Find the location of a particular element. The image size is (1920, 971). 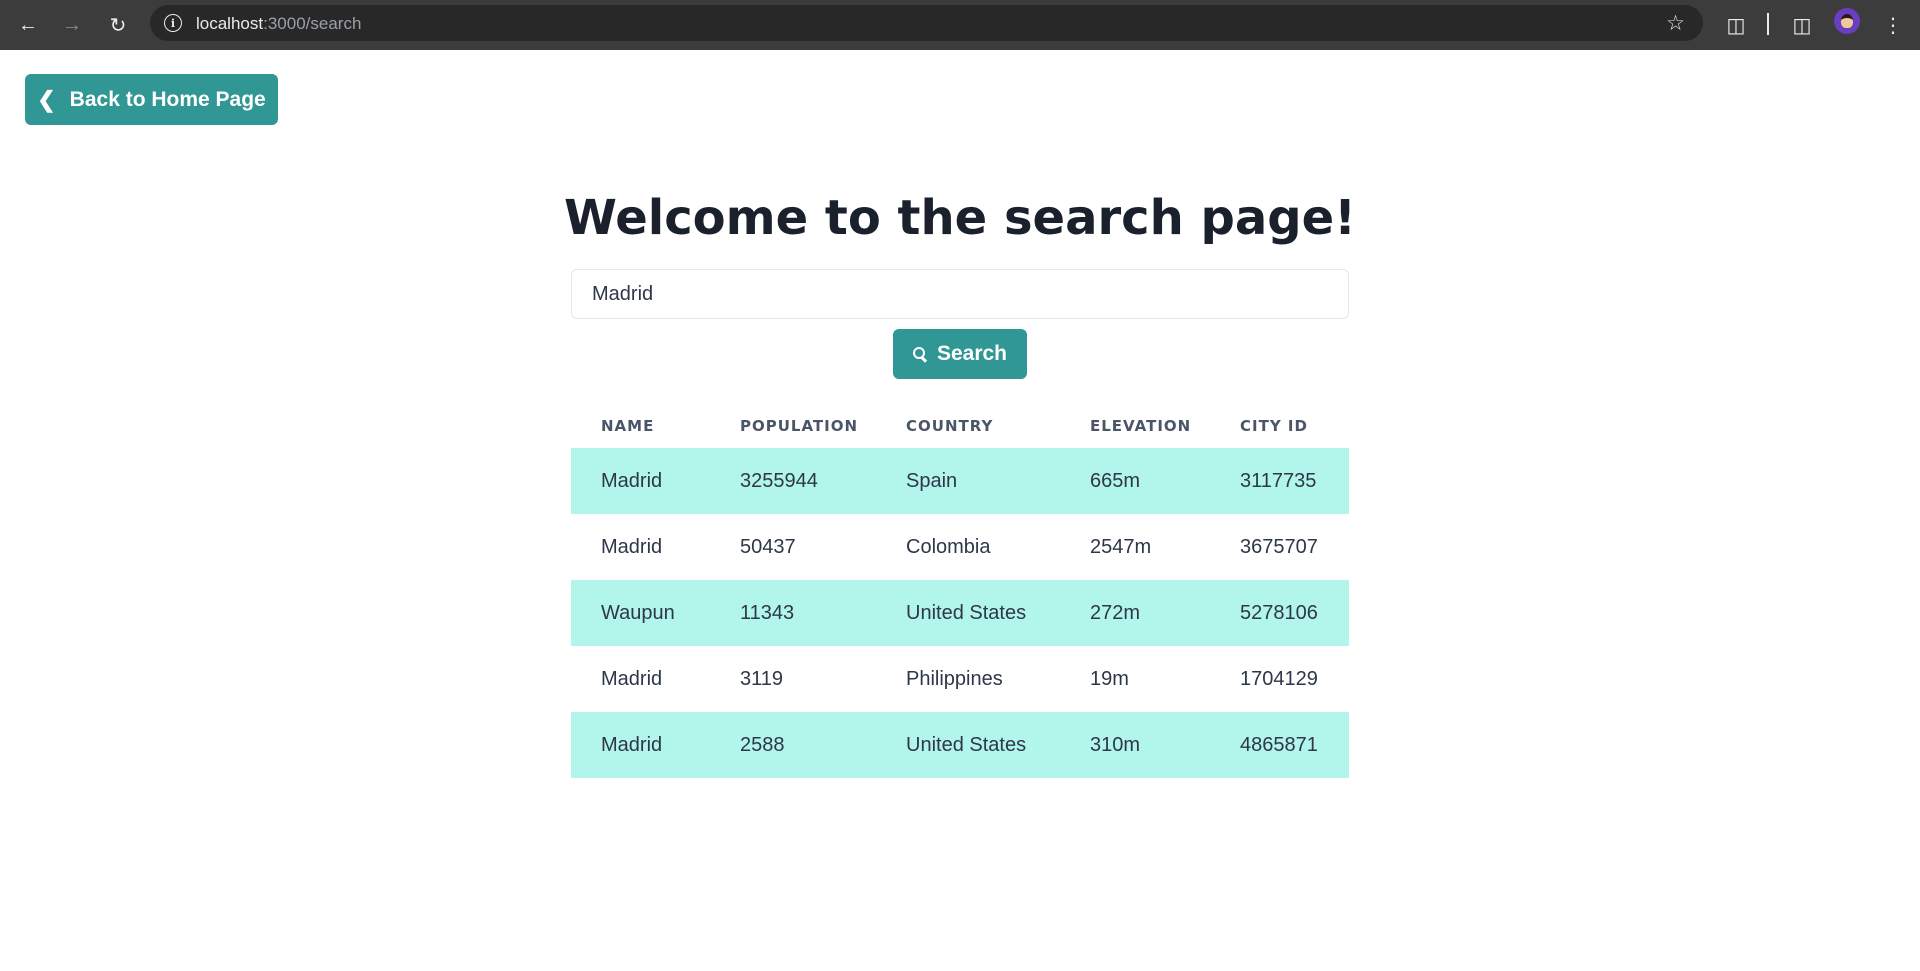

cell-elevation: 19m is located at coordinates (1109, 678).